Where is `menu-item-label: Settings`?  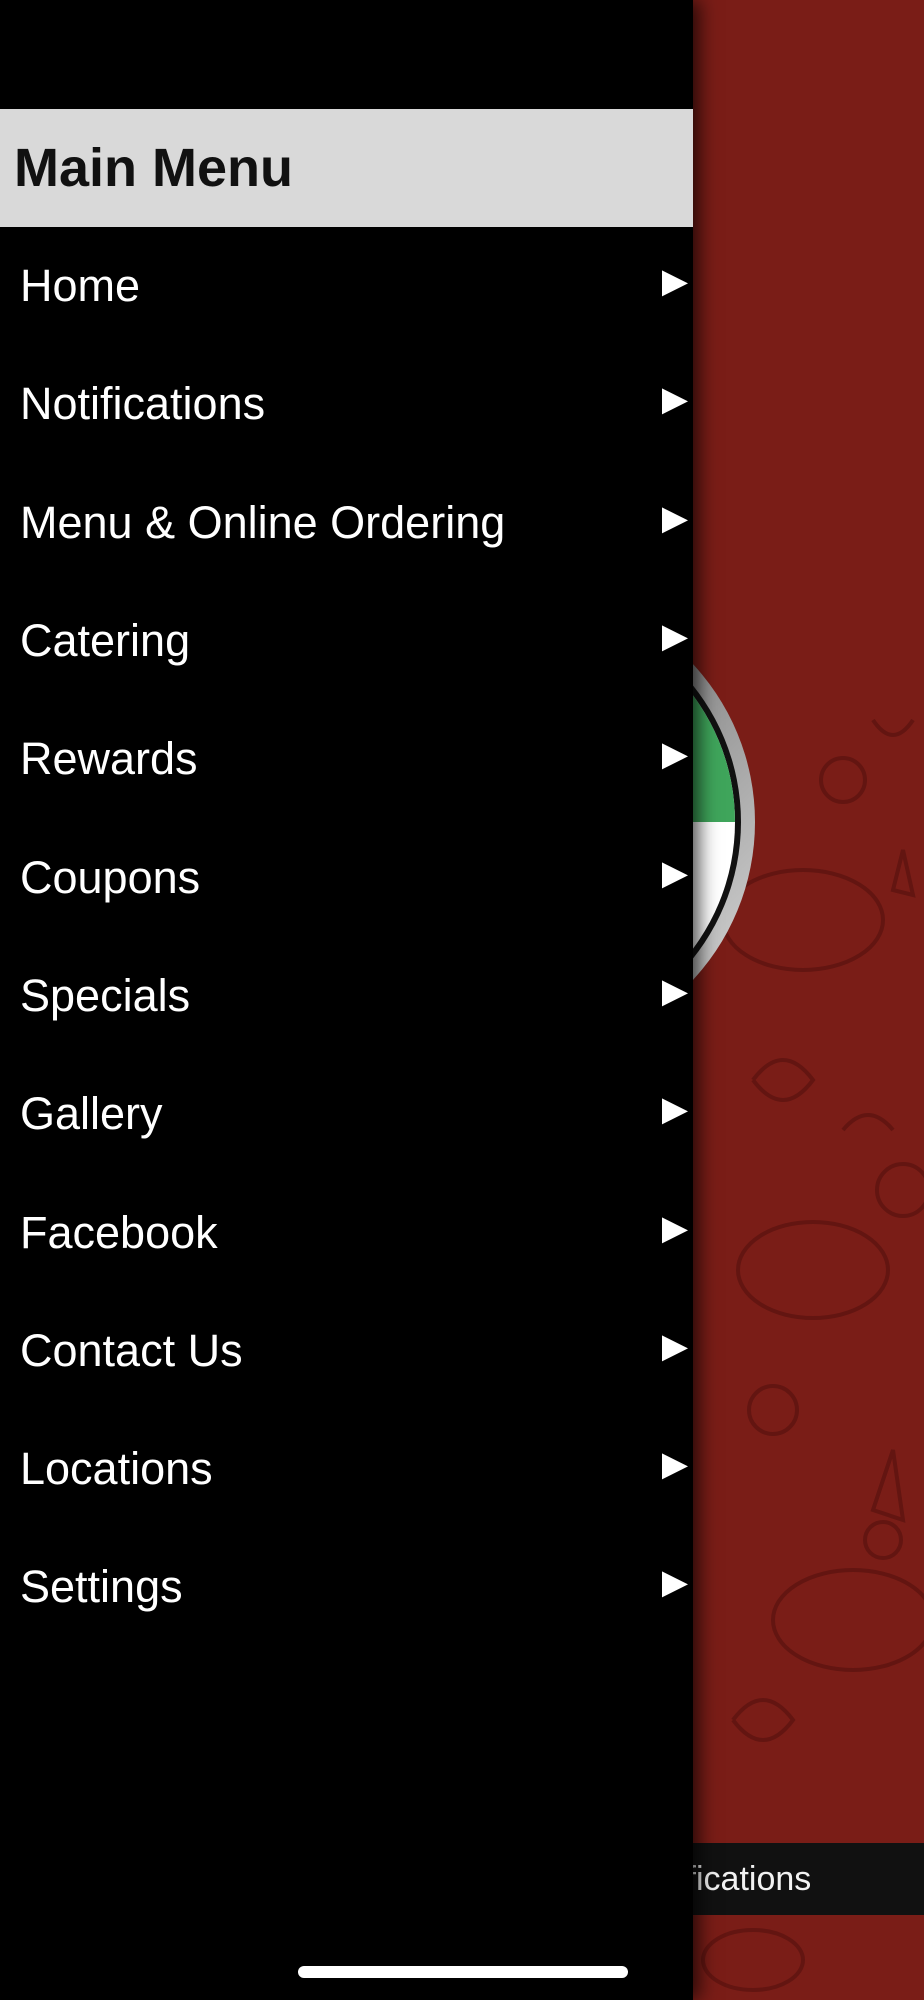
menu-item-label: Settings is located at coordinates (101, 1587).